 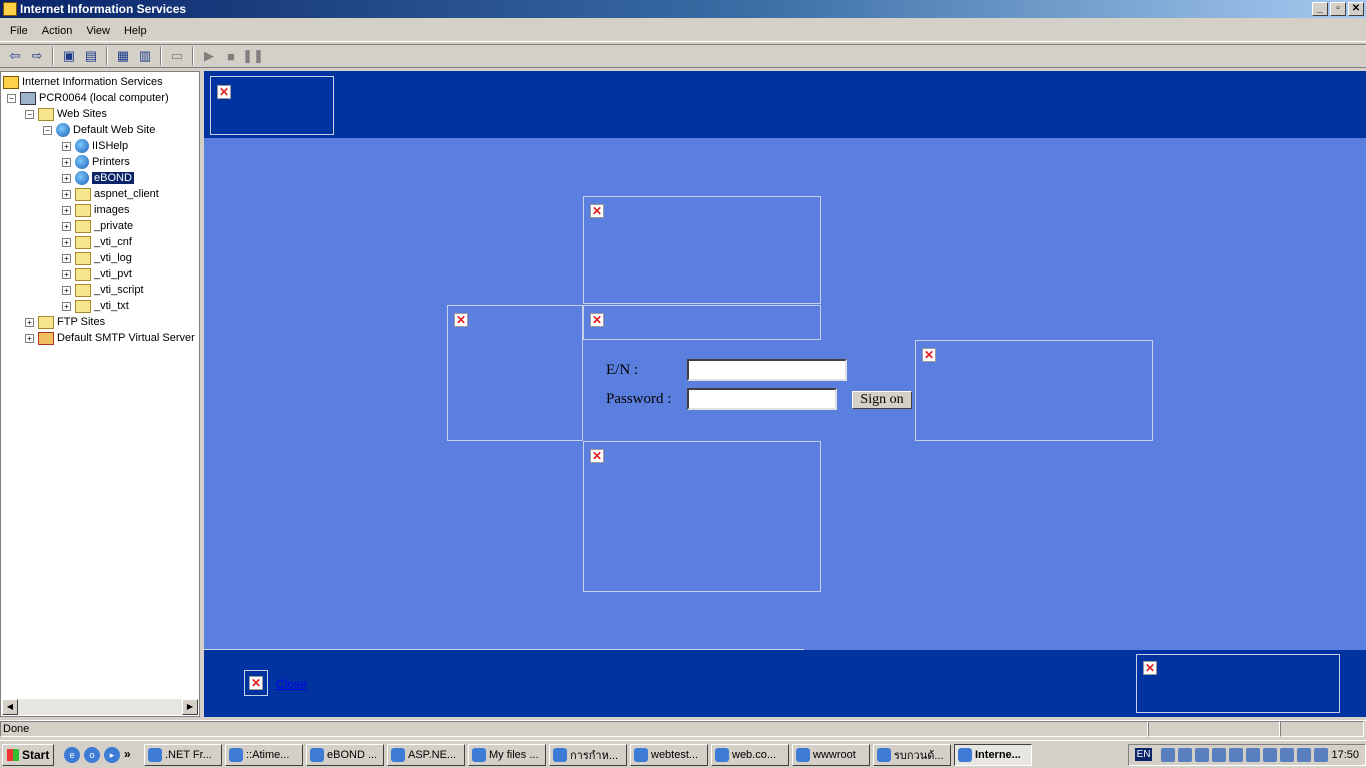 I want to click on password-input, so click(x=762, y=399).